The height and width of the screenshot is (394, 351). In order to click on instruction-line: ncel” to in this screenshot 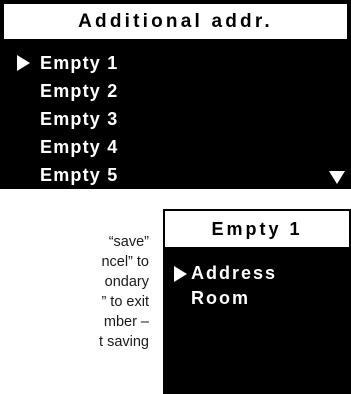, I will do `click(125, 262)`.